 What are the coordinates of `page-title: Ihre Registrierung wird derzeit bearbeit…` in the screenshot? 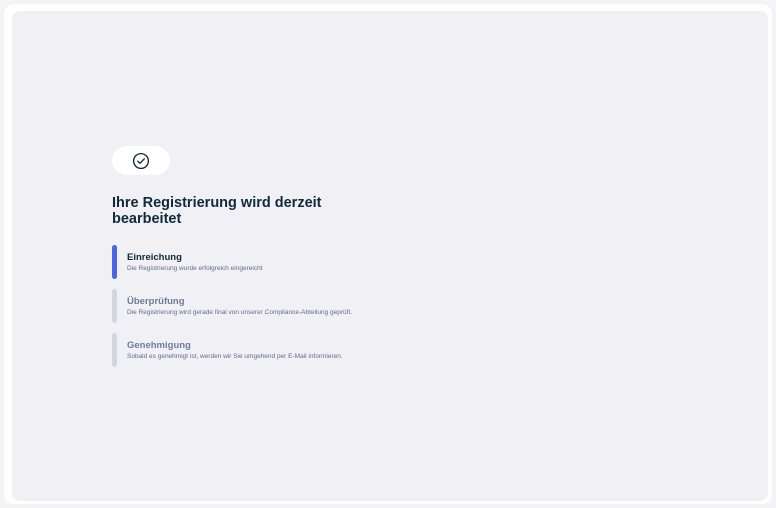 It's located at (217, 211).